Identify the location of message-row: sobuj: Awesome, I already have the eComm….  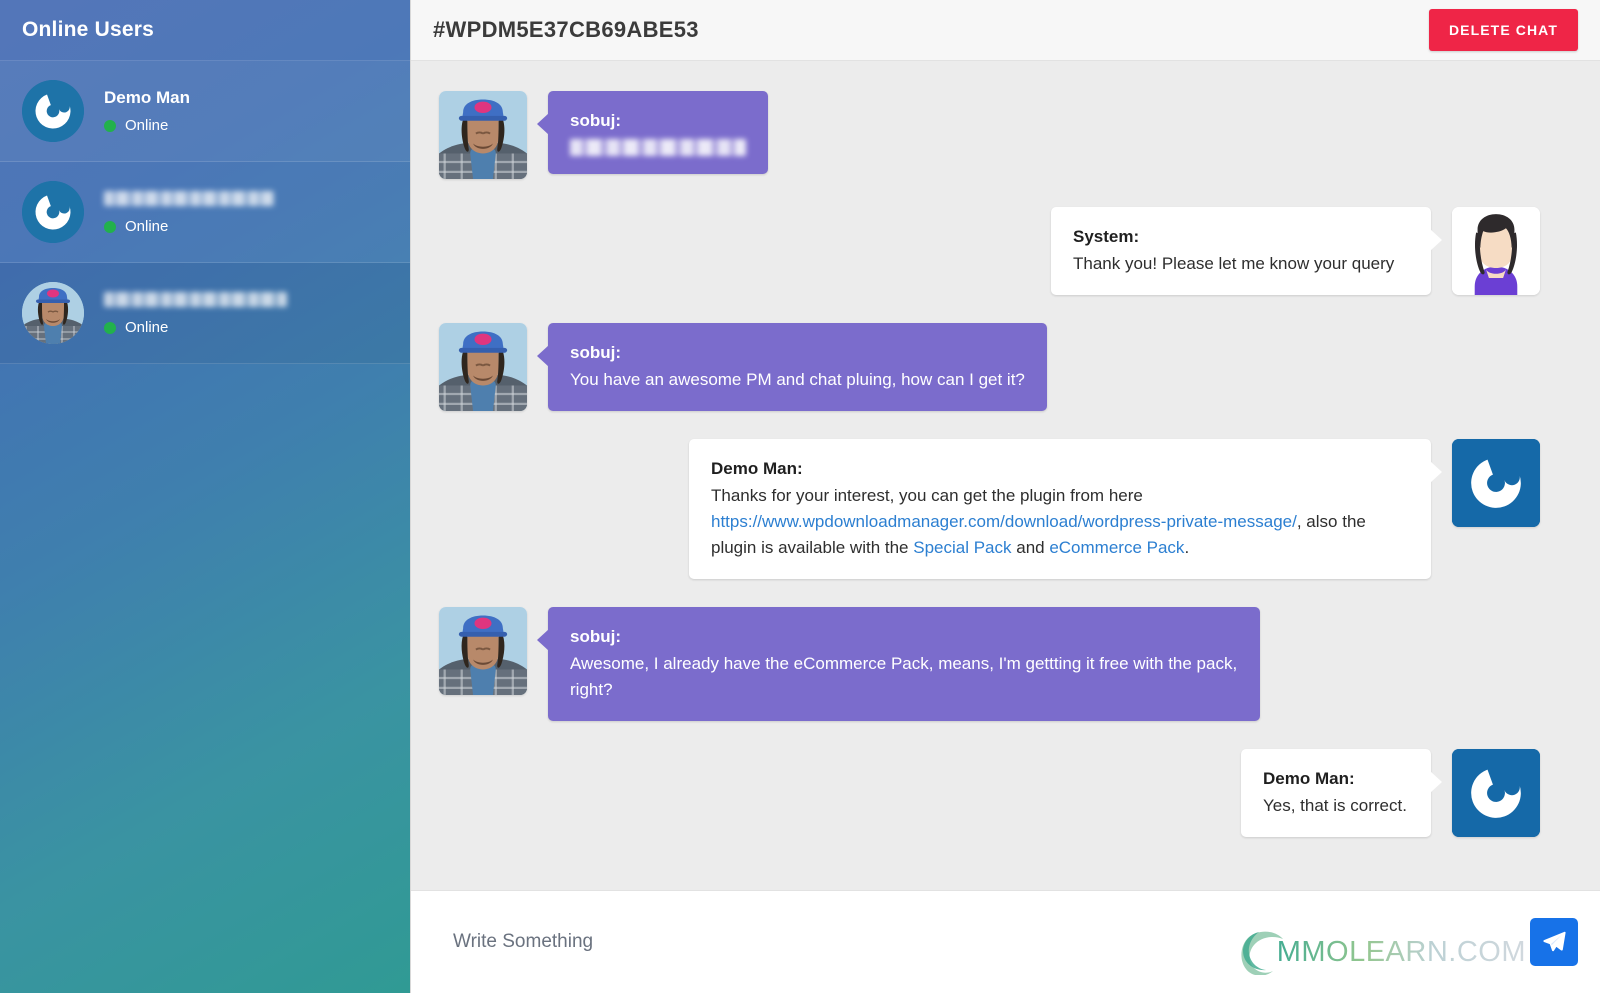
(989, 664).